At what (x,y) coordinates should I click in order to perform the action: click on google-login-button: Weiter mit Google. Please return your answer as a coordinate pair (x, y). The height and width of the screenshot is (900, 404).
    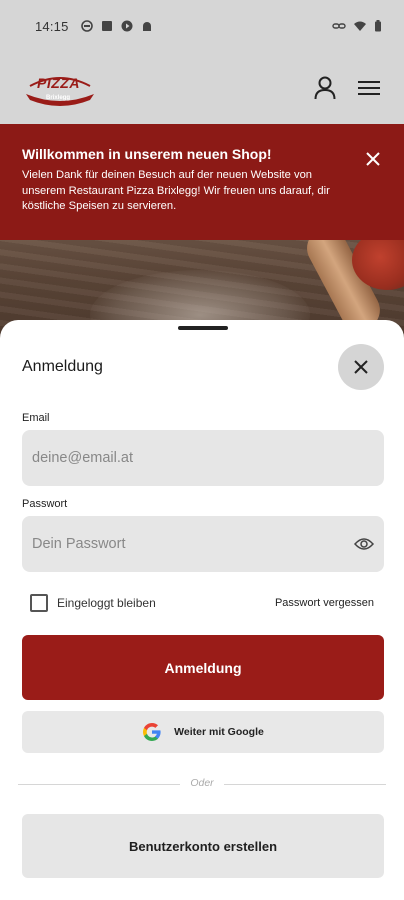
    Looking at the image, I should click on (203, 732).